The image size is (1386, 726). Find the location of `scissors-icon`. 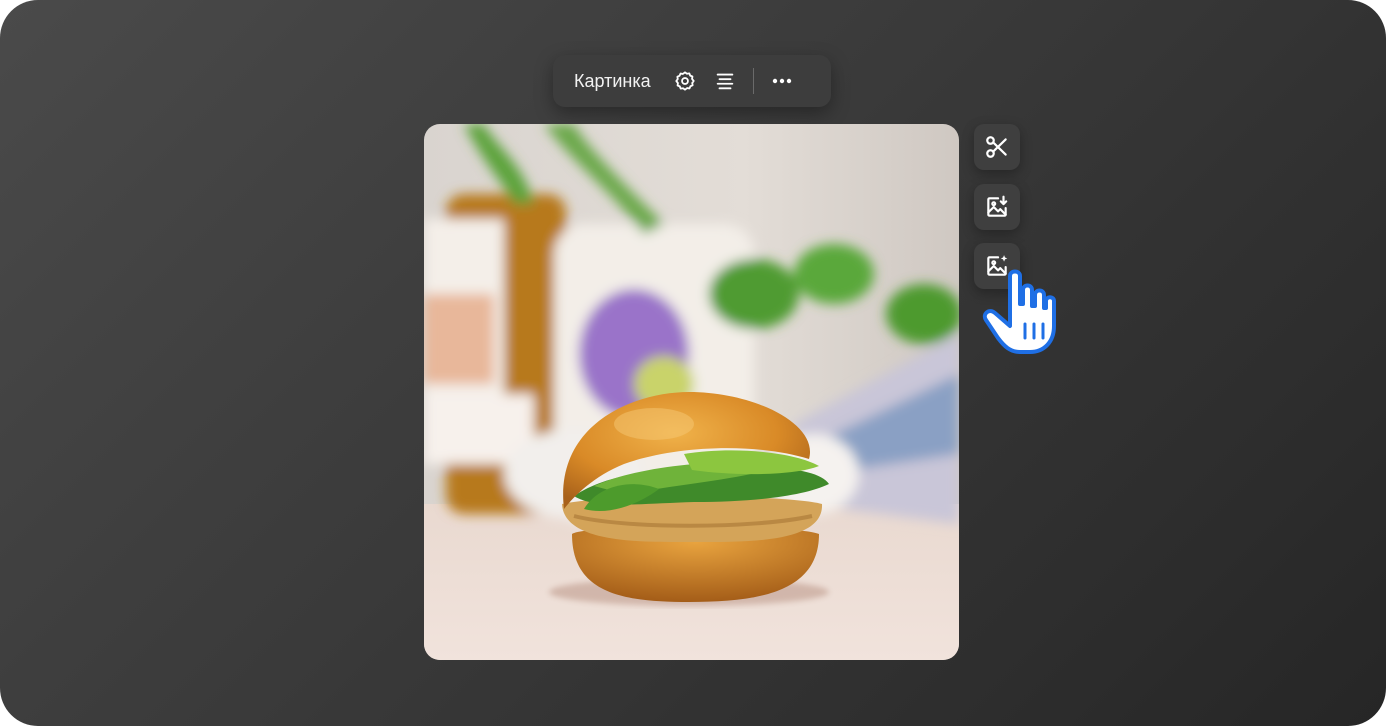

scissors-icon is located at coordinates (996, 147).